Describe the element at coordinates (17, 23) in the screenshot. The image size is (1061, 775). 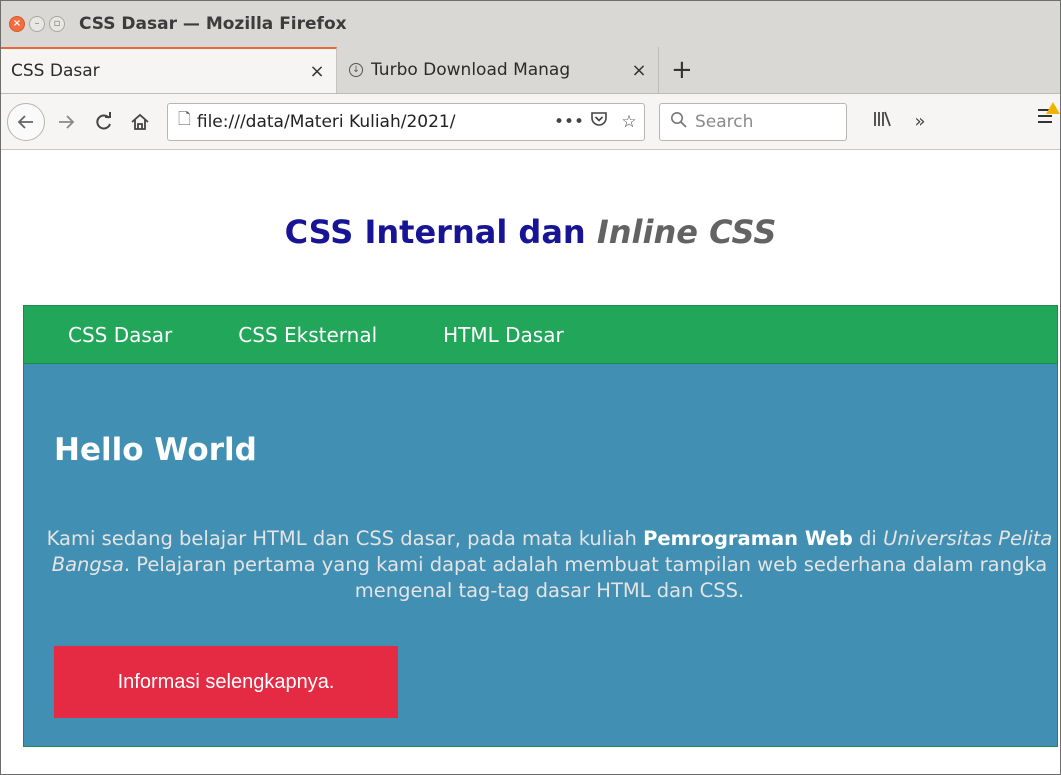
I see `window-close-button: ×` at that location.